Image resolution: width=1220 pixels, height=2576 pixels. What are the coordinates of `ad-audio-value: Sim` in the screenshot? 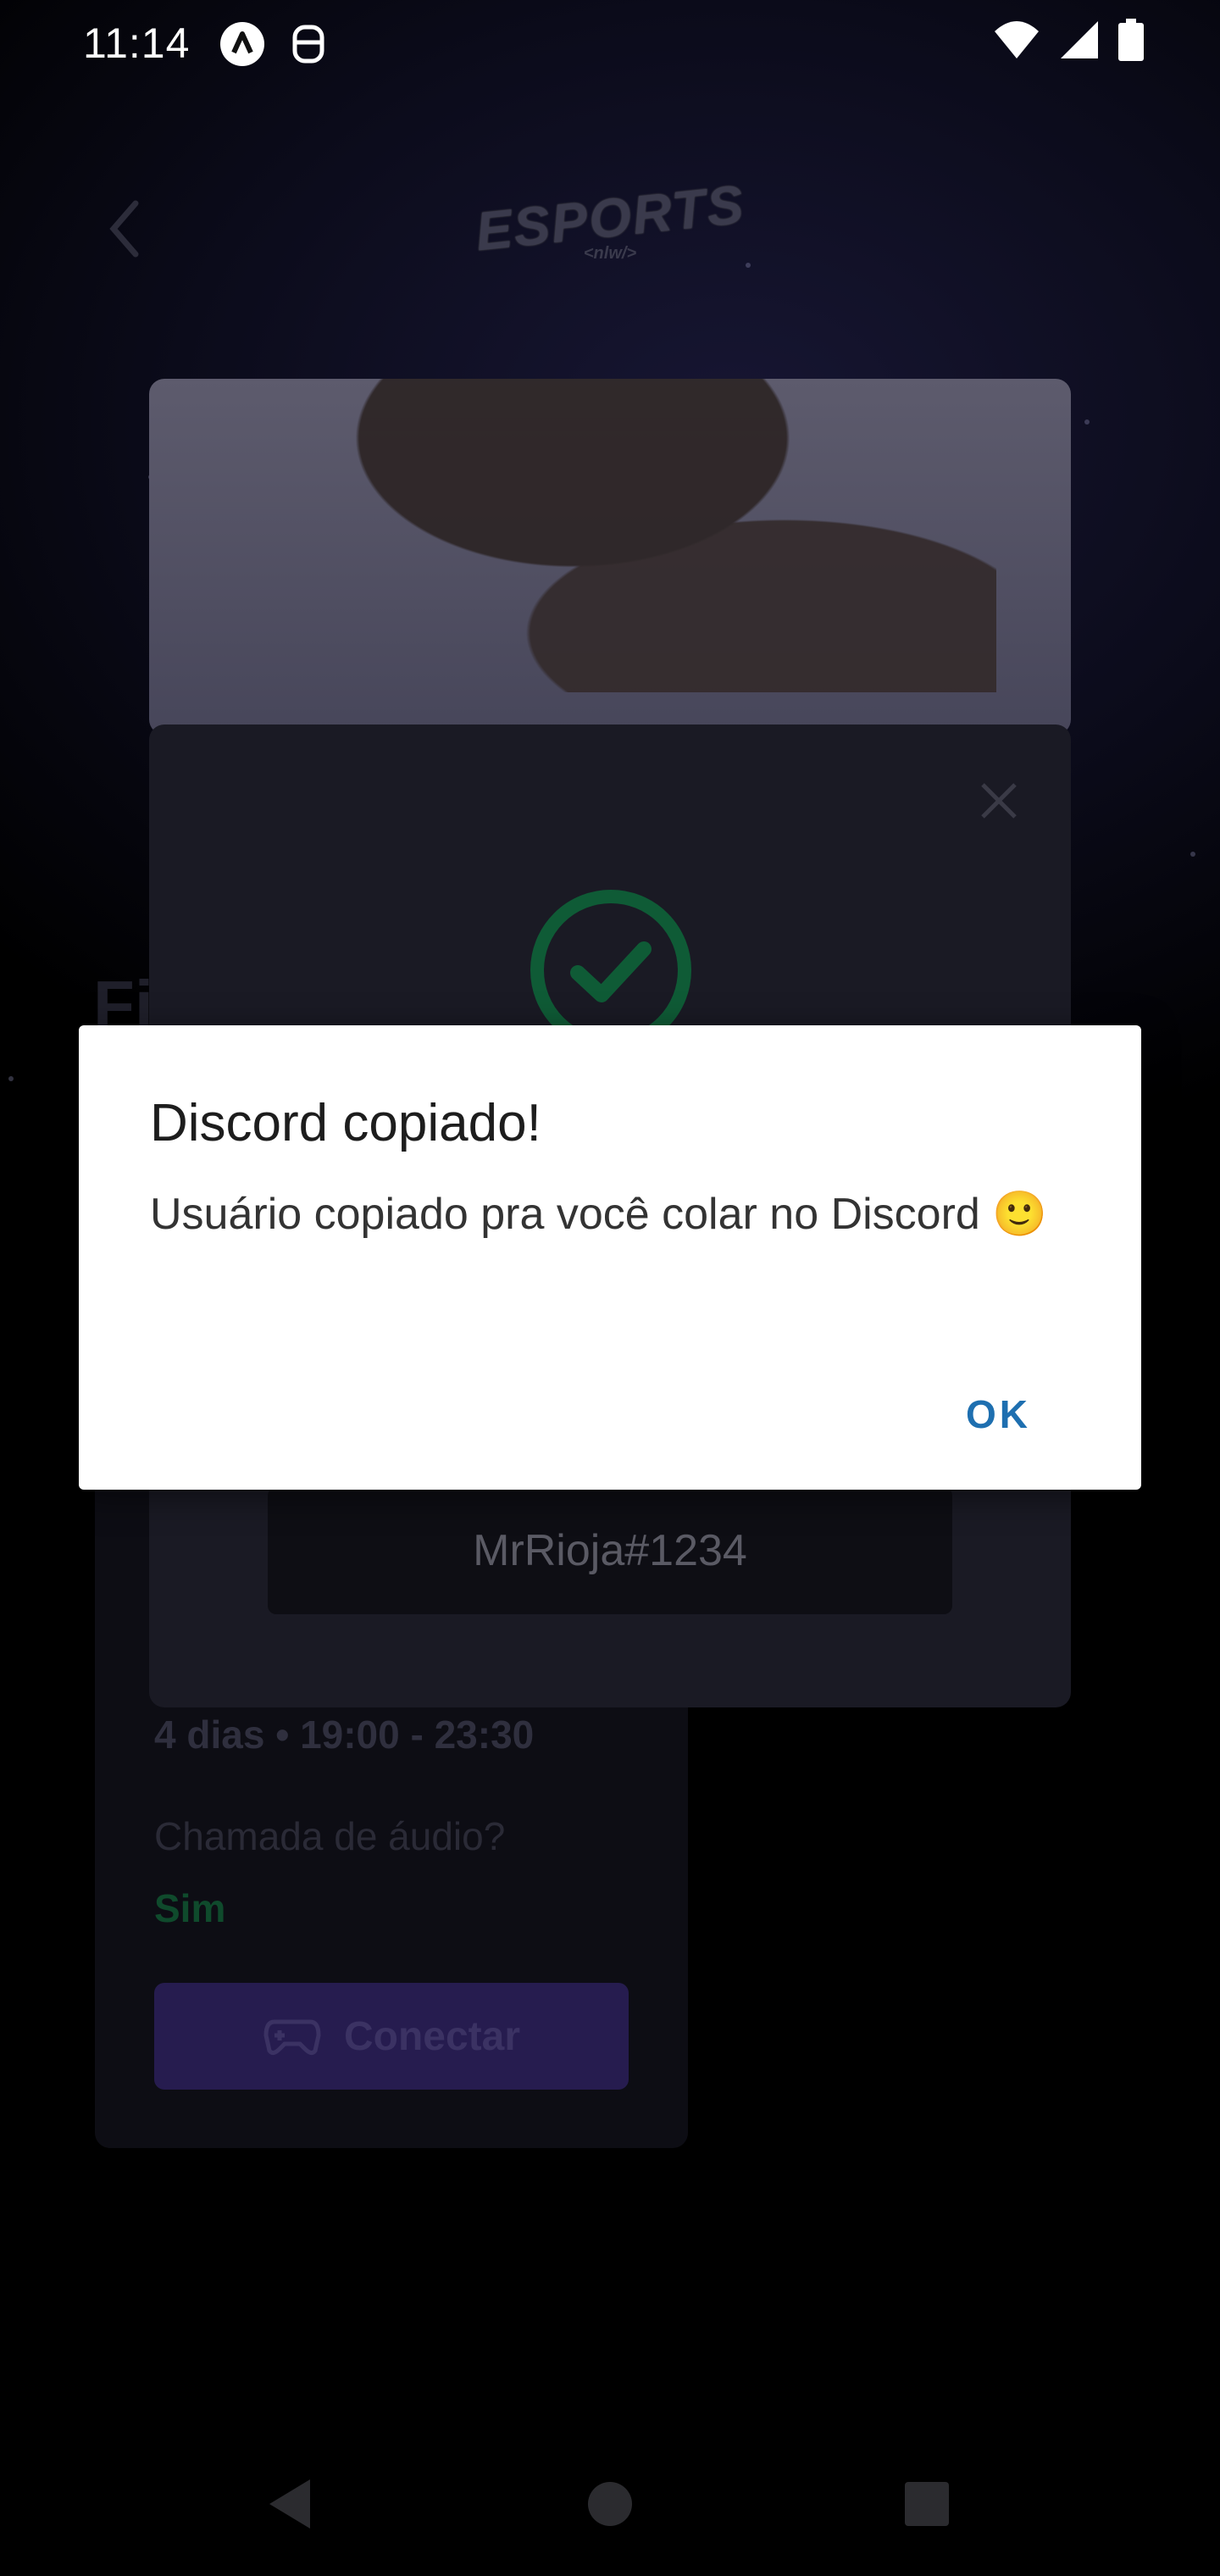 It's located at (190, 1908).